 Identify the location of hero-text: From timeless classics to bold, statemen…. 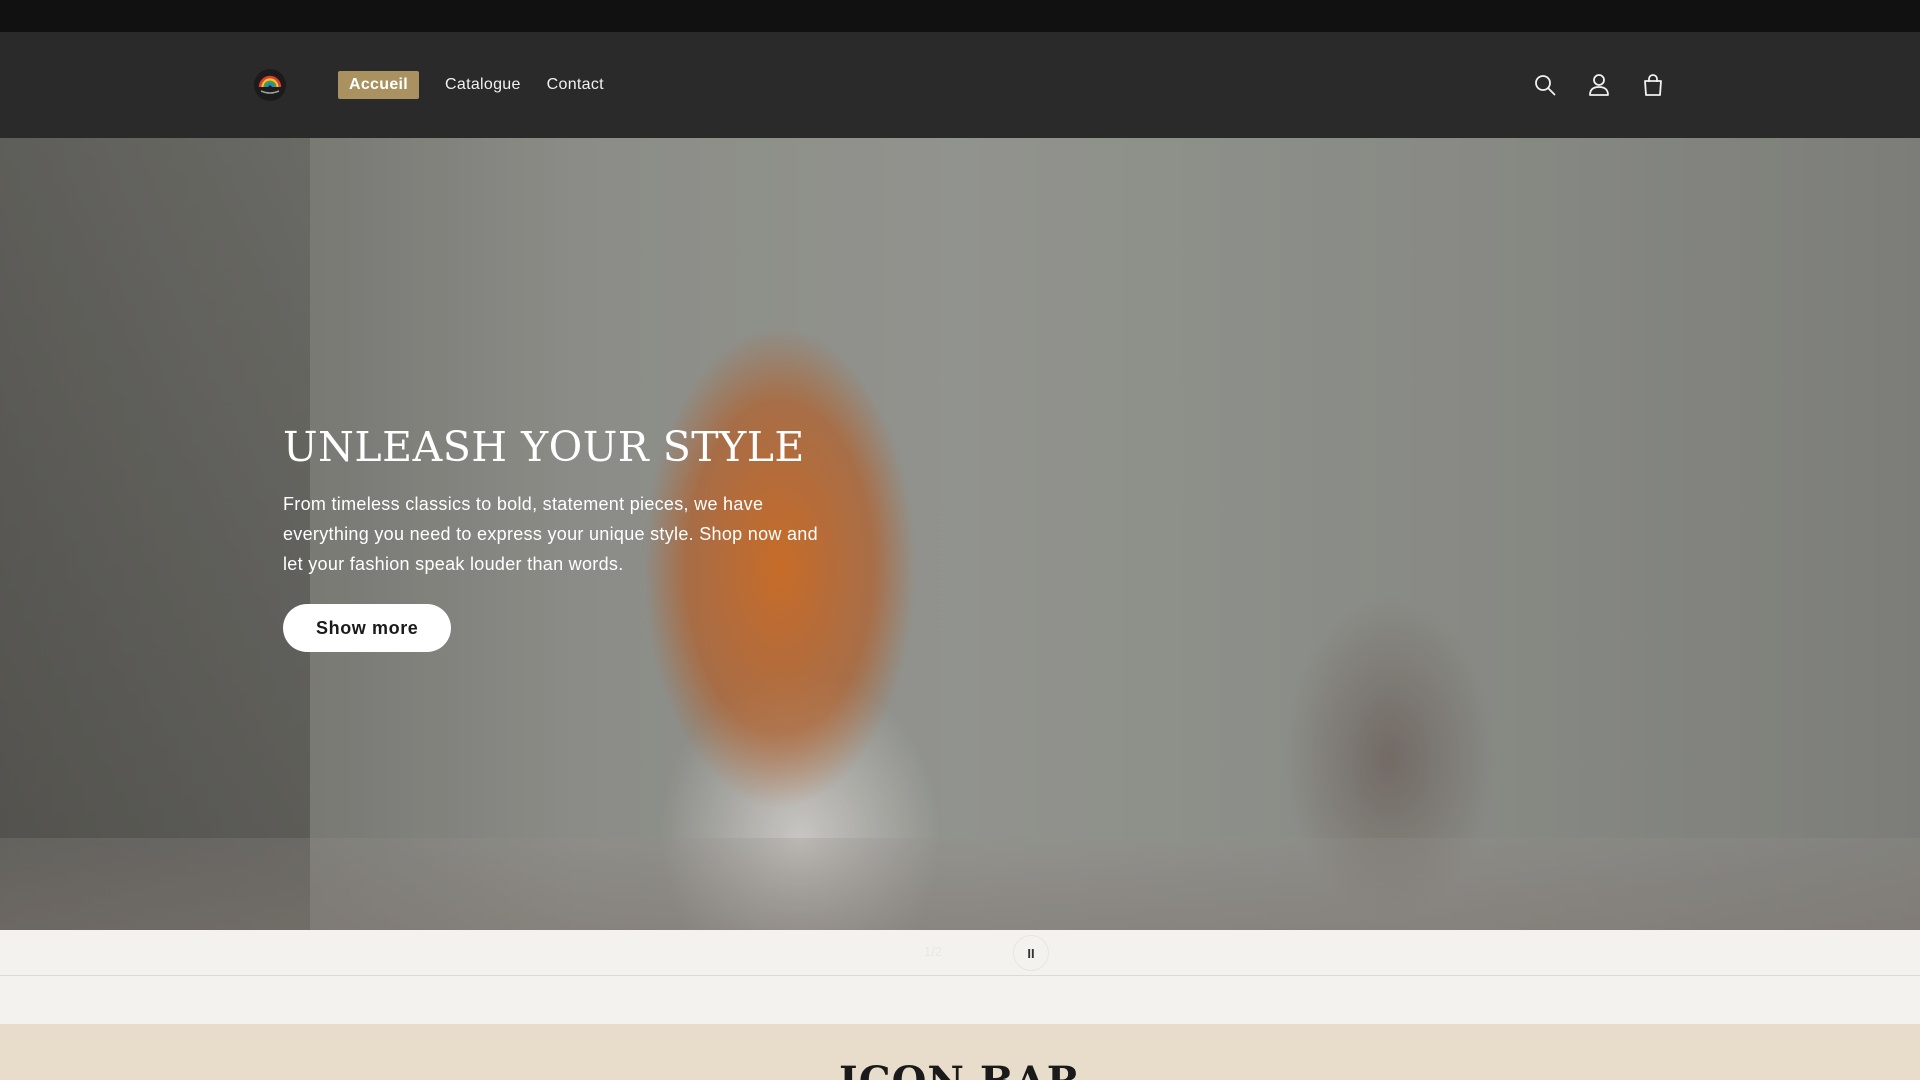
(550, 534).